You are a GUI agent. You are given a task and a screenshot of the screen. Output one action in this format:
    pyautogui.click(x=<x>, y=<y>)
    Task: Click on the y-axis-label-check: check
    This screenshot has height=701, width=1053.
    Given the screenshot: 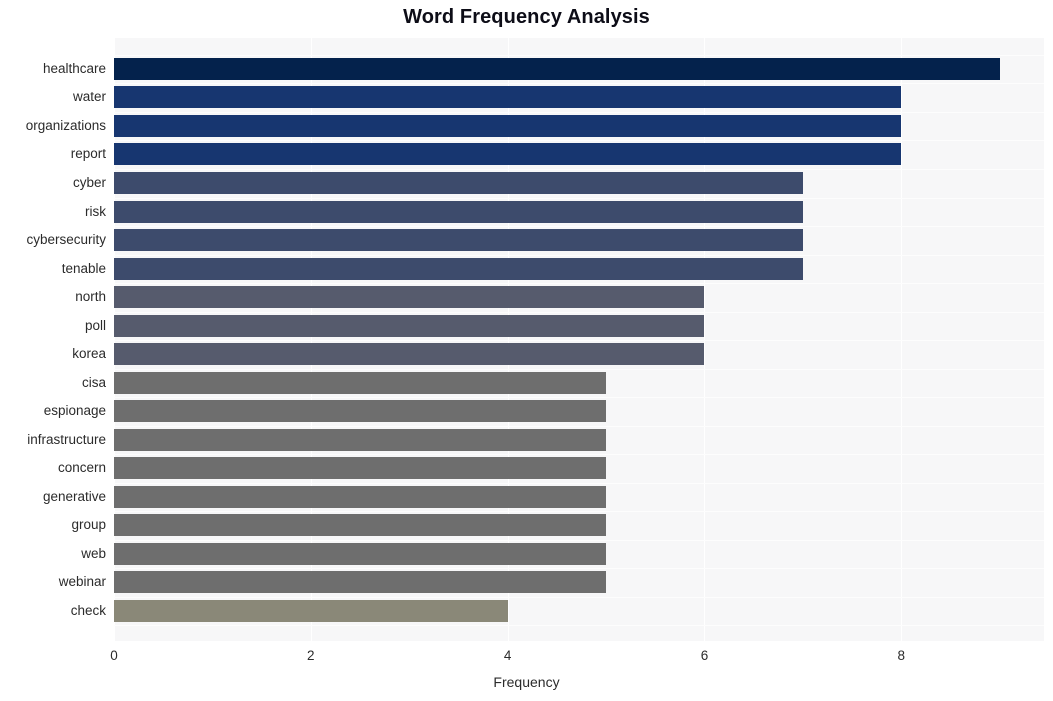 What is the action you would take?
    pyautogui.click(x=88, y=610)
    